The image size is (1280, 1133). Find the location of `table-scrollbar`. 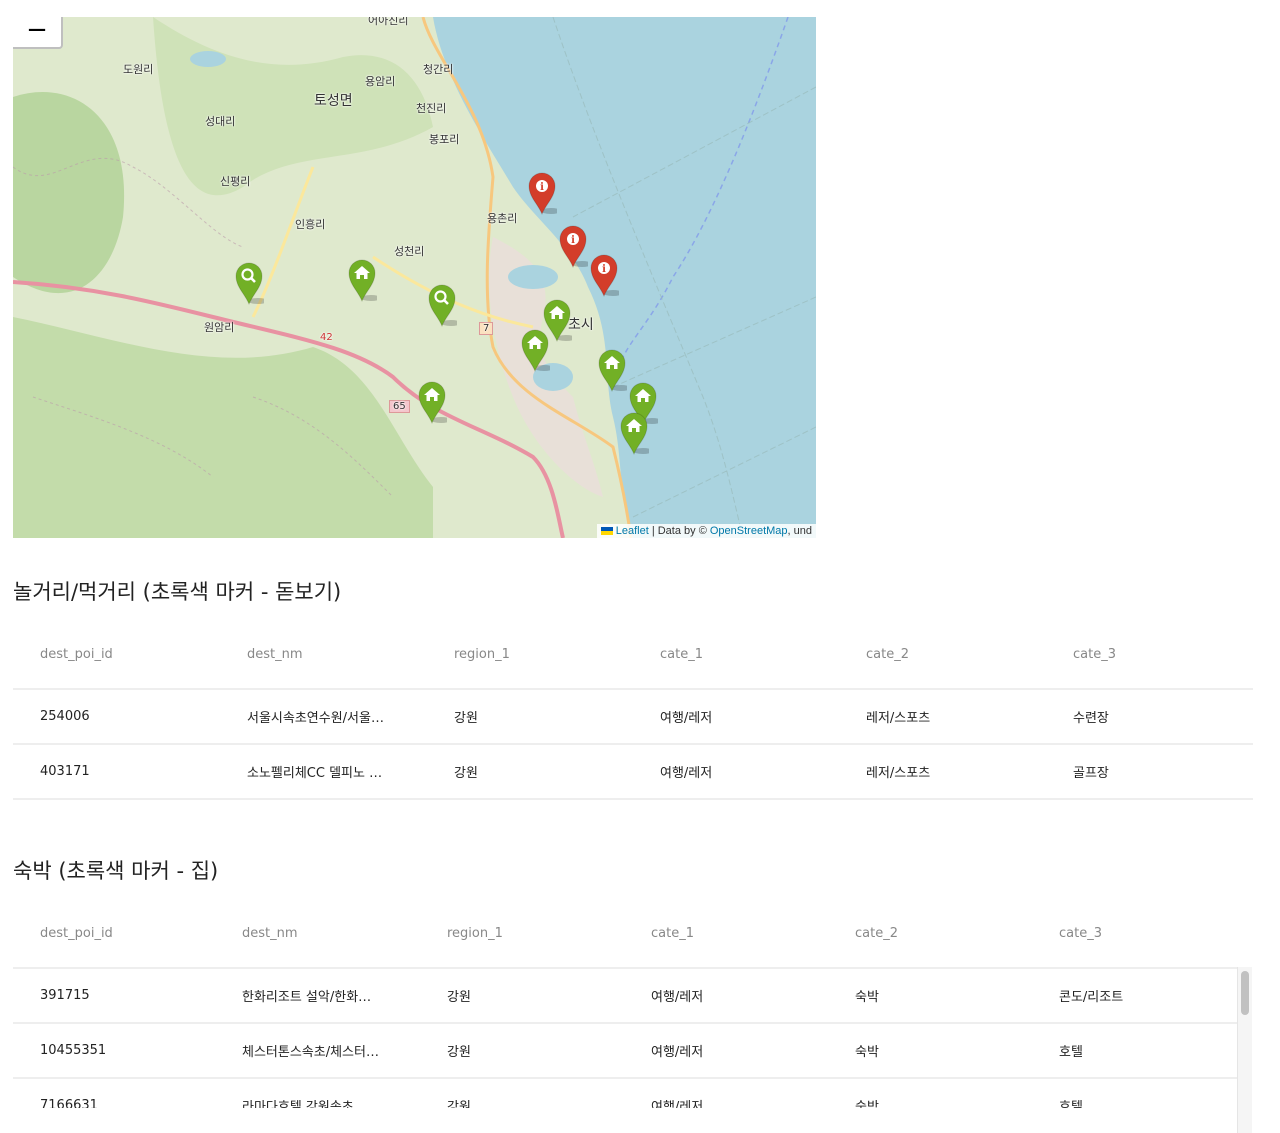

table-scrollbar is located at coordinates (1244, 1050).